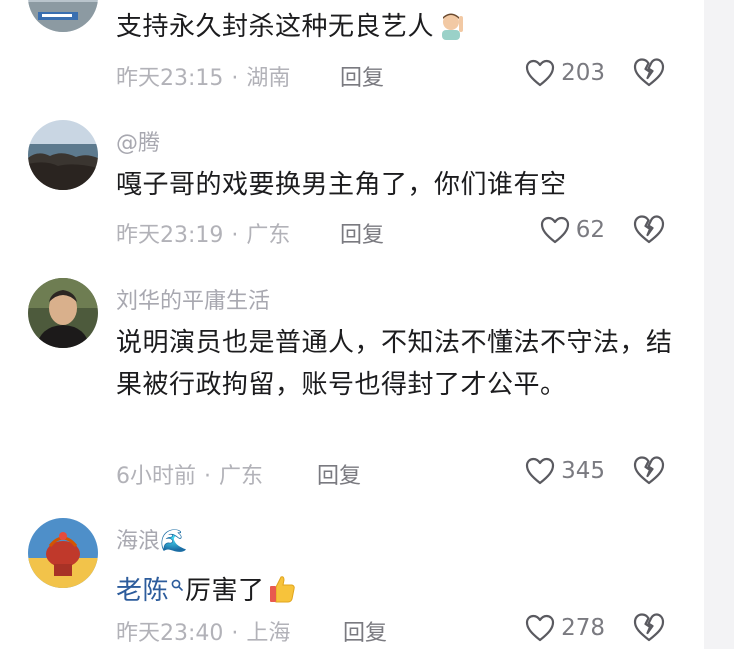 The width and height of the screenshot is (734, 649). I want to click on like-button: 278, so click(555, 628).